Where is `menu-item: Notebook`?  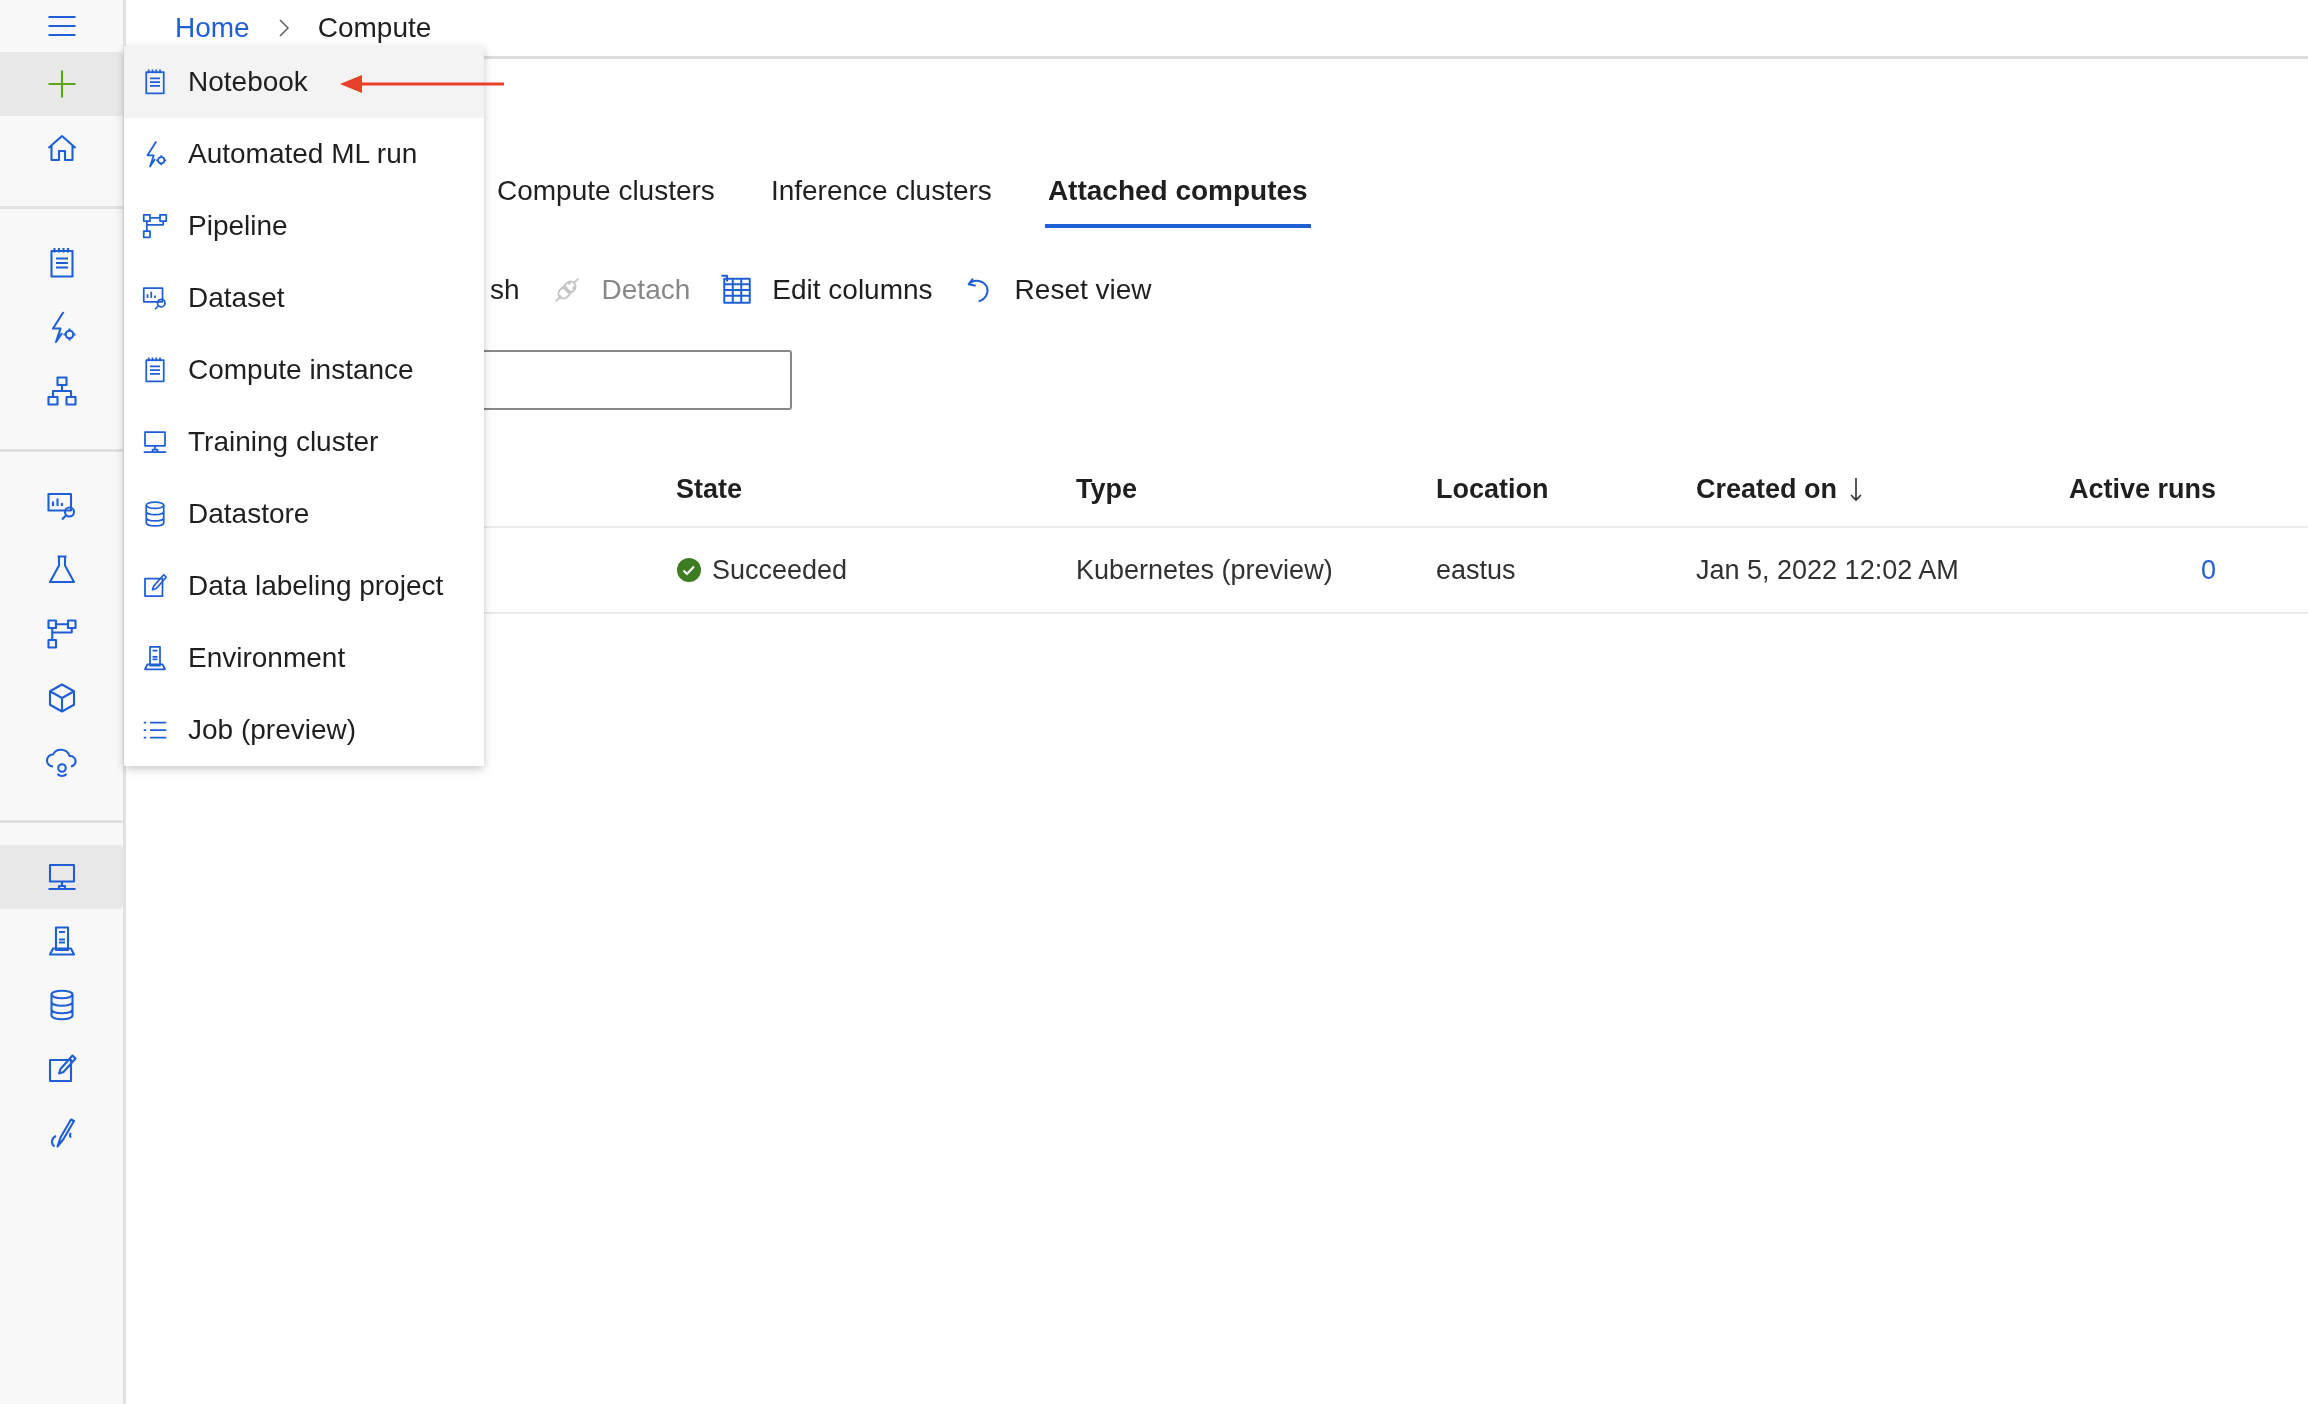 menu-item: Notebook is located at coordinates (304, 82).